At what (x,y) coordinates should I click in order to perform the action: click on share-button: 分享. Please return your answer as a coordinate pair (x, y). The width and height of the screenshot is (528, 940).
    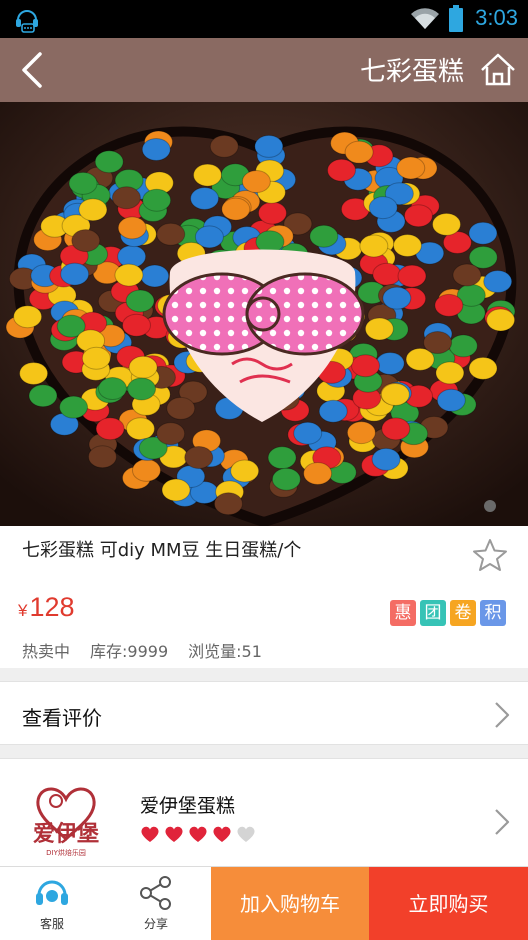
    Looking at the image, I should click on (156, 903).